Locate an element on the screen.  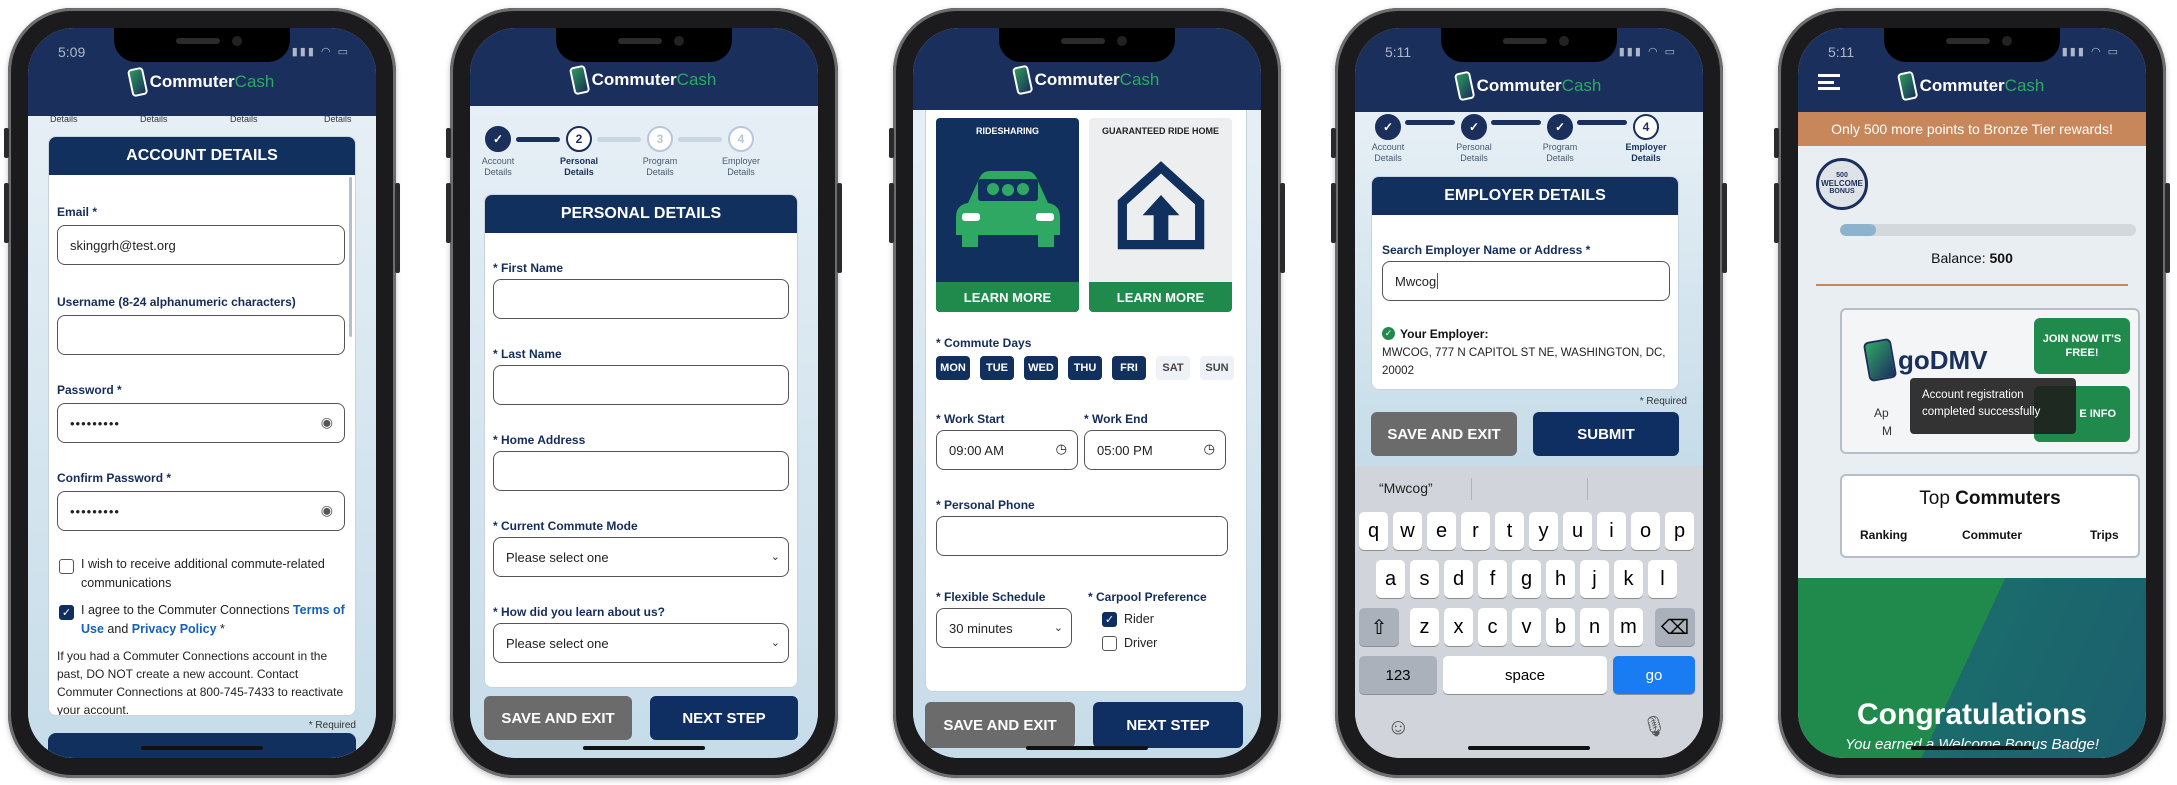
step-3: 3 is located at coordinates (660, 139).